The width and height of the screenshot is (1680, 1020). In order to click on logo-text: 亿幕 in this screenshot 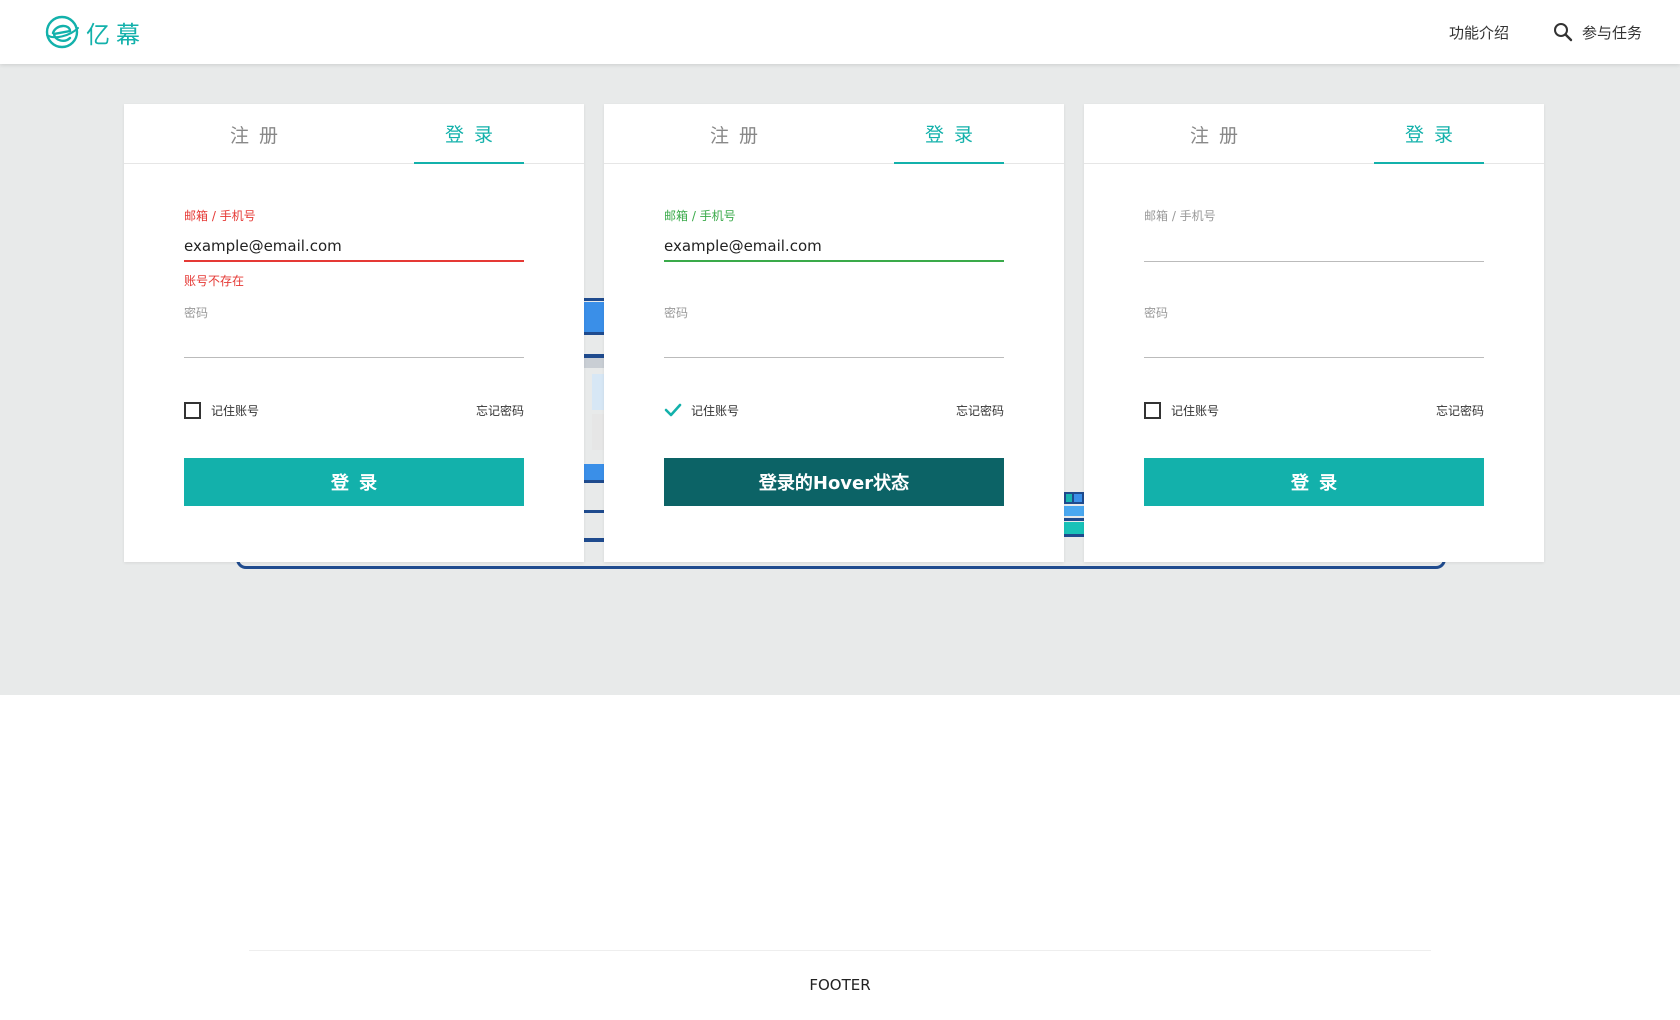, I will do `click(116, 34)`.